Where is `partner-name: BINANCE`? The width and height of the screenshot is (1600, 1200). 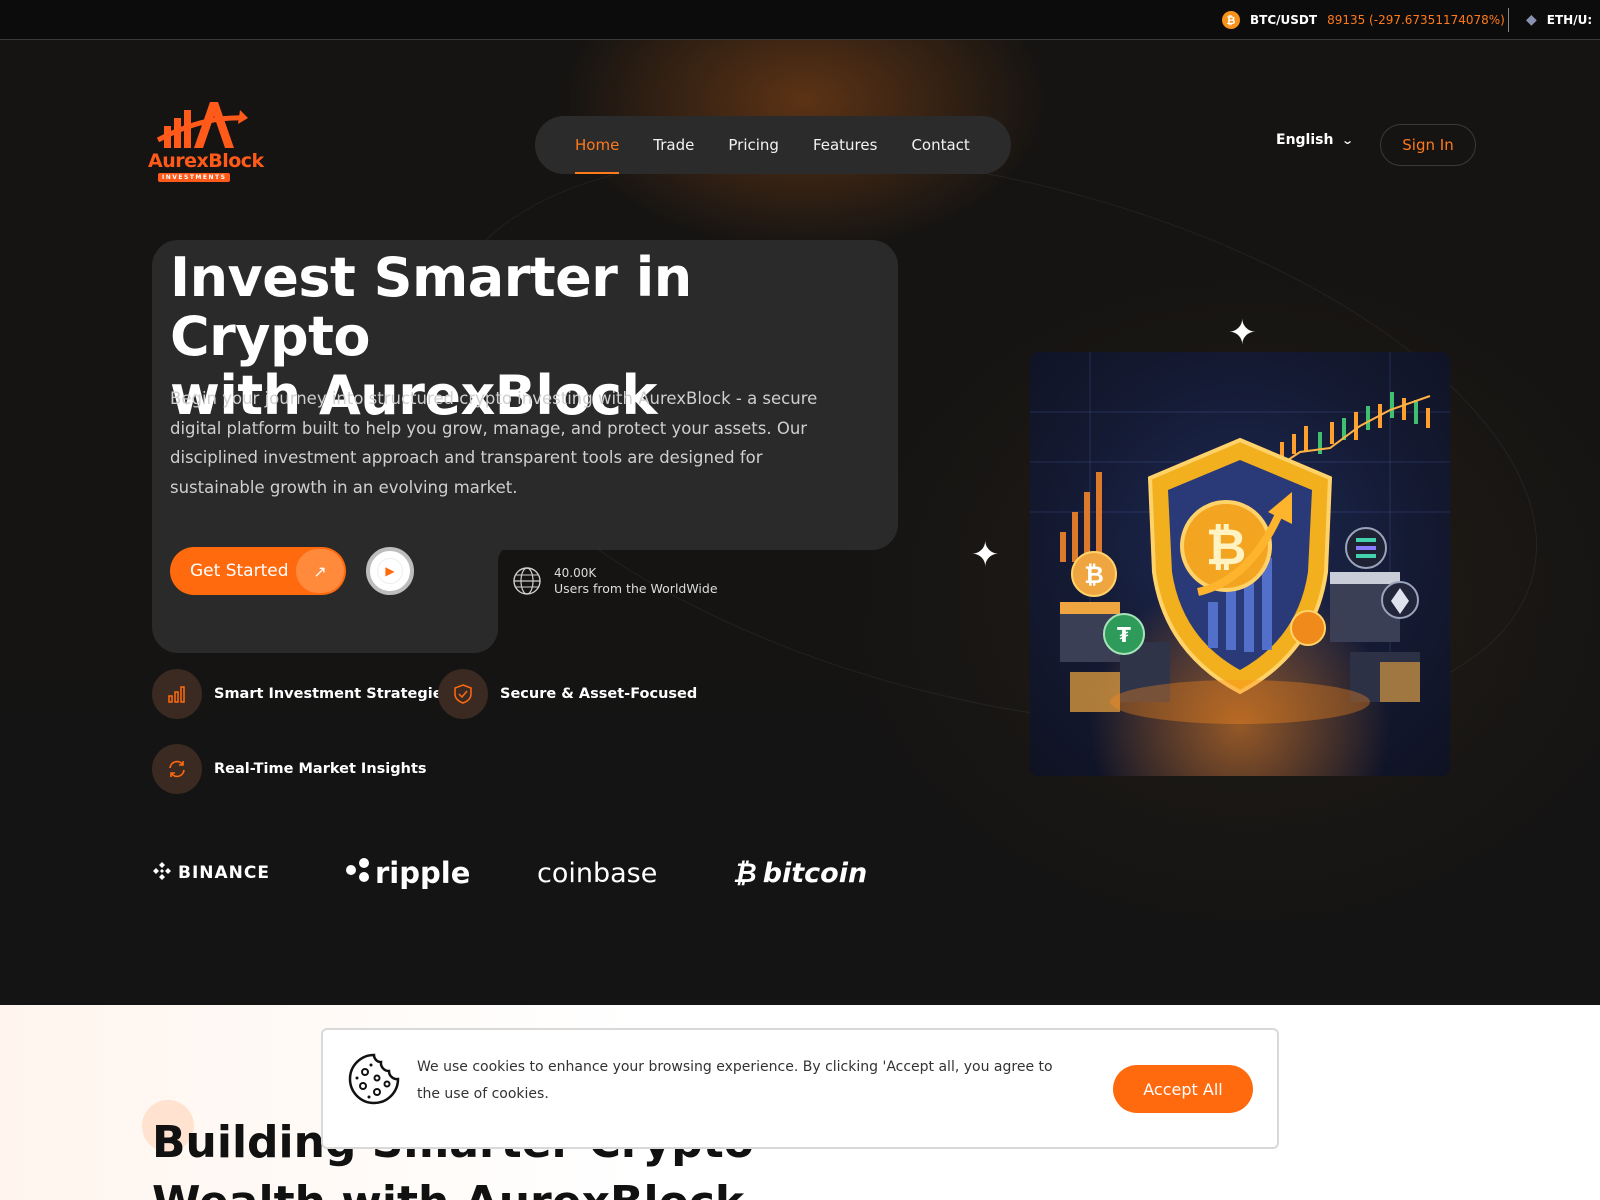
partner-name: BINANCE is located at coordinates (224, 873).